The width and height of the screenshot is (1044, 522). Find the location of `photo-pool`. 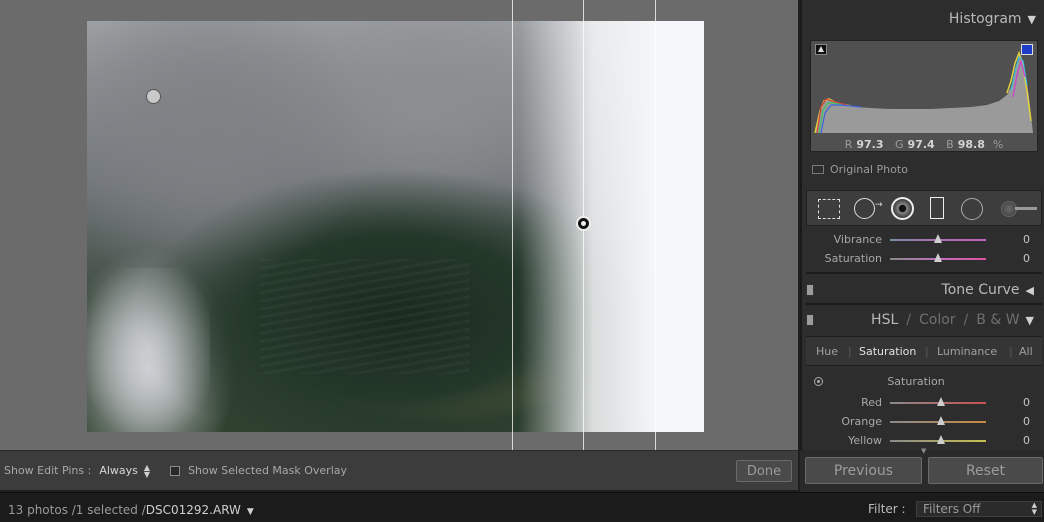

photo-pool is located at coordinates (364, 317).